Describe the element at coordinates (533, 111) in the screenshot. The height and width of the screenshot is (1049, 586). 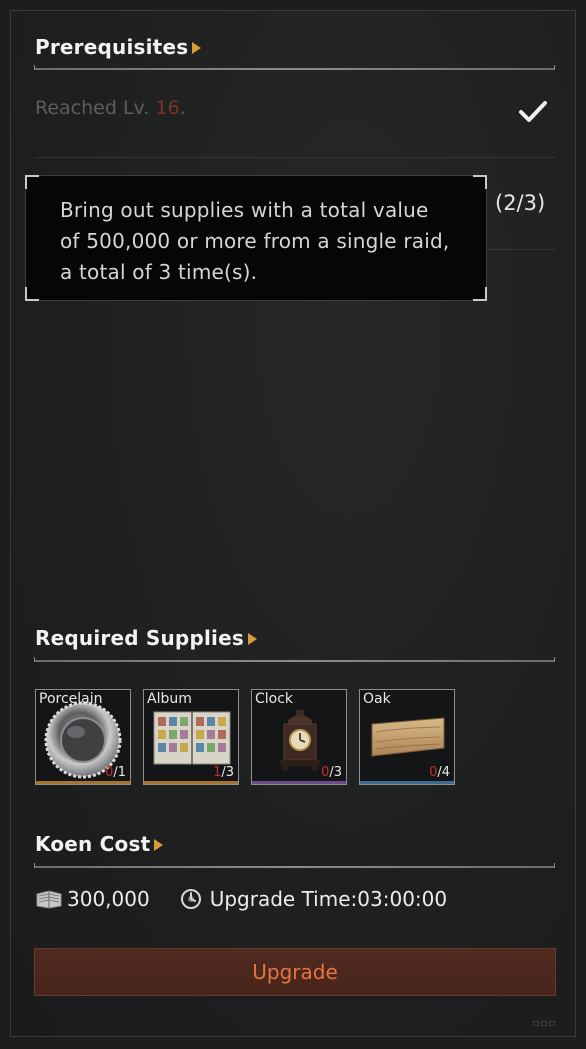
I see `checkmark-icon` at that location.